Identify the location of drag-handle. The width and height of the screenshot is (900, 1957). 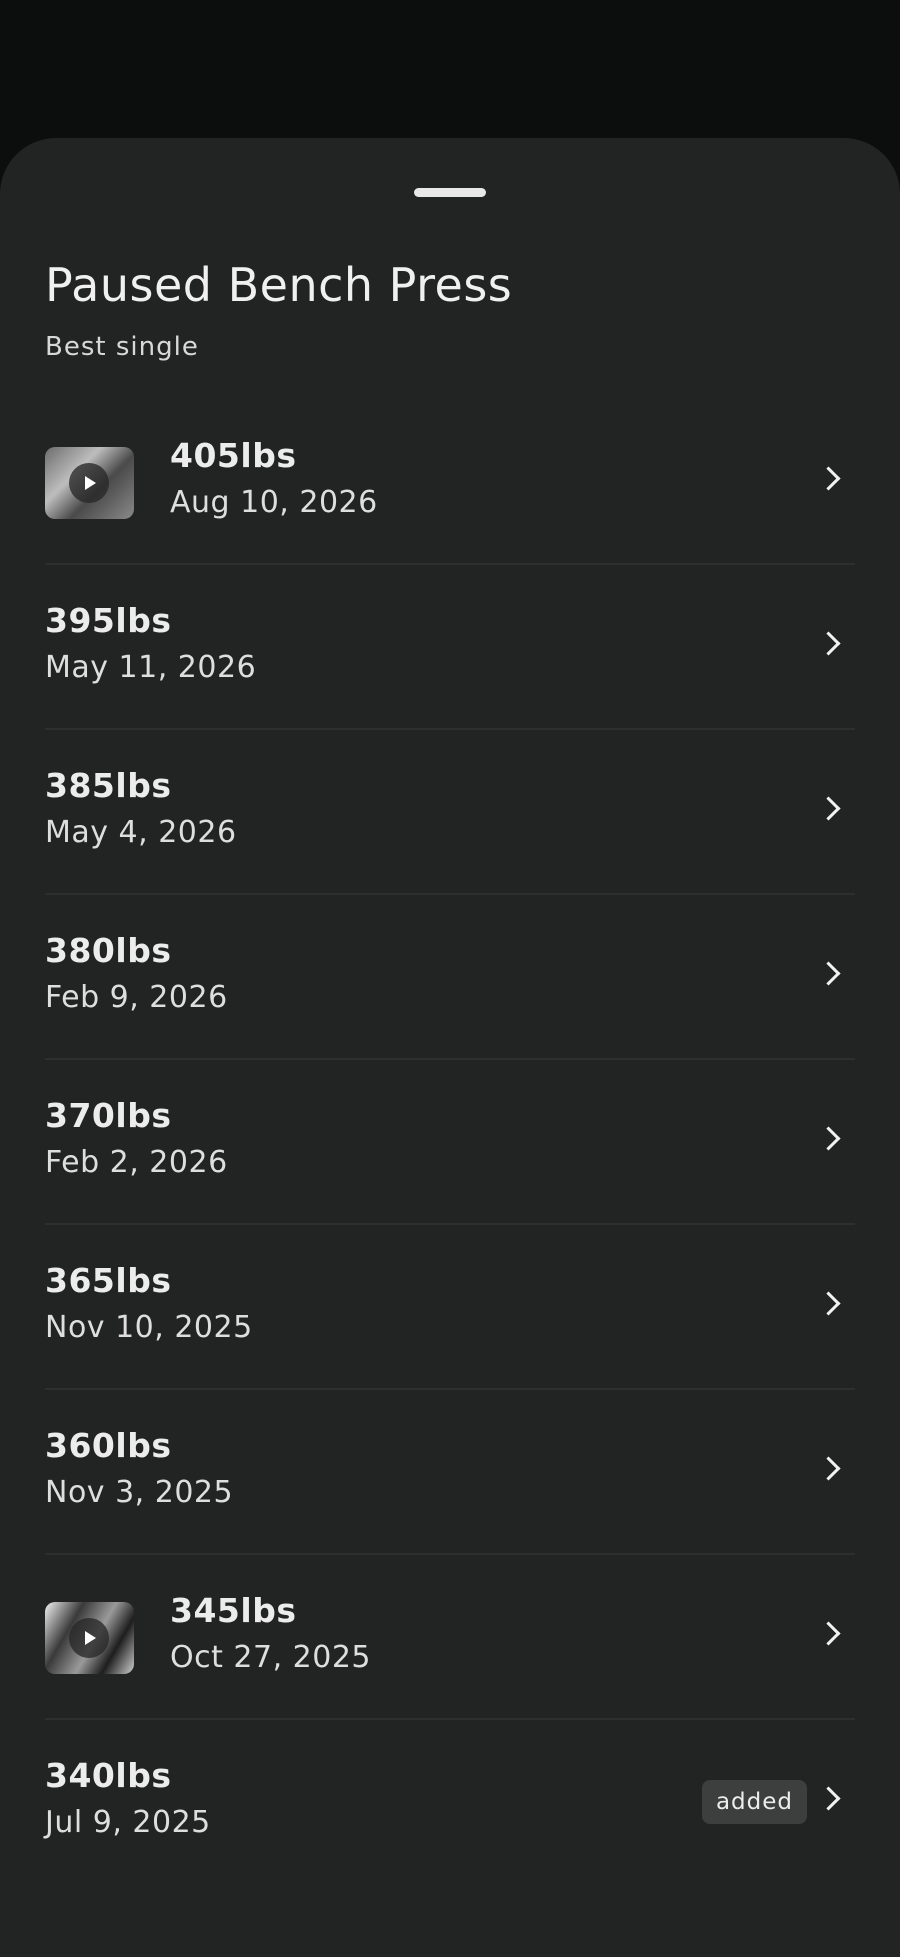
(450, 192).